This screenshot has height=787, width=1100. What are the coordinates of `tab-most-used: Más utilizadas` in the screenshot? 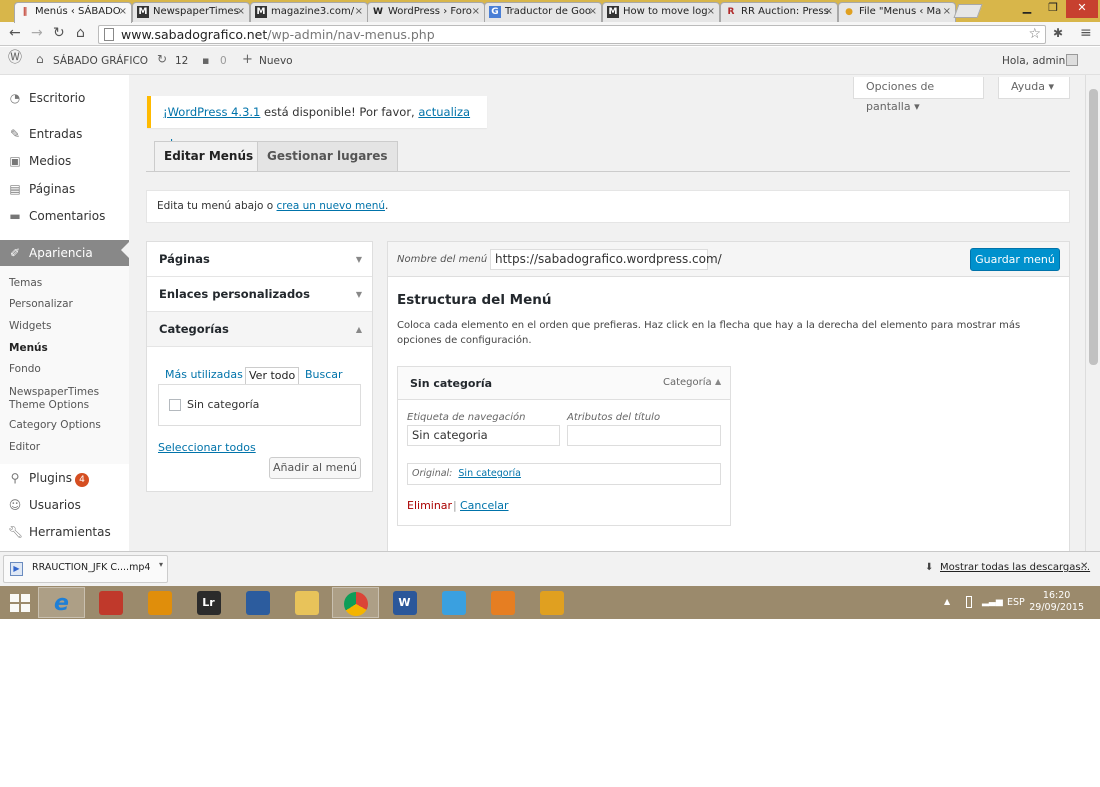 It's located at (204, 375).